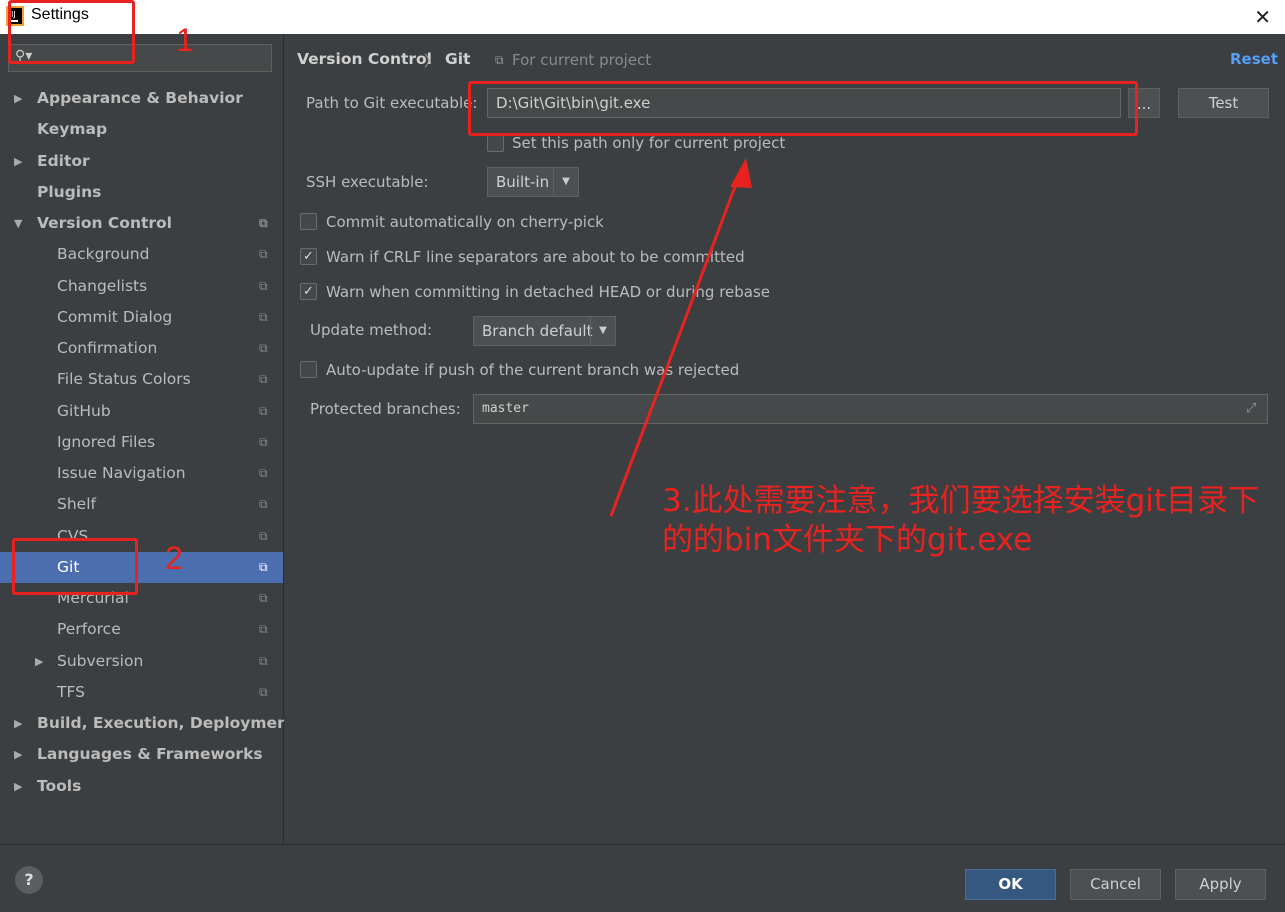 Image resolution: width=1285 pixels, height=912 pixels. What do you see at coordinates (680, 337) in the screenshot?
I see `annotation-arrow` at bounding box center [680, 337].